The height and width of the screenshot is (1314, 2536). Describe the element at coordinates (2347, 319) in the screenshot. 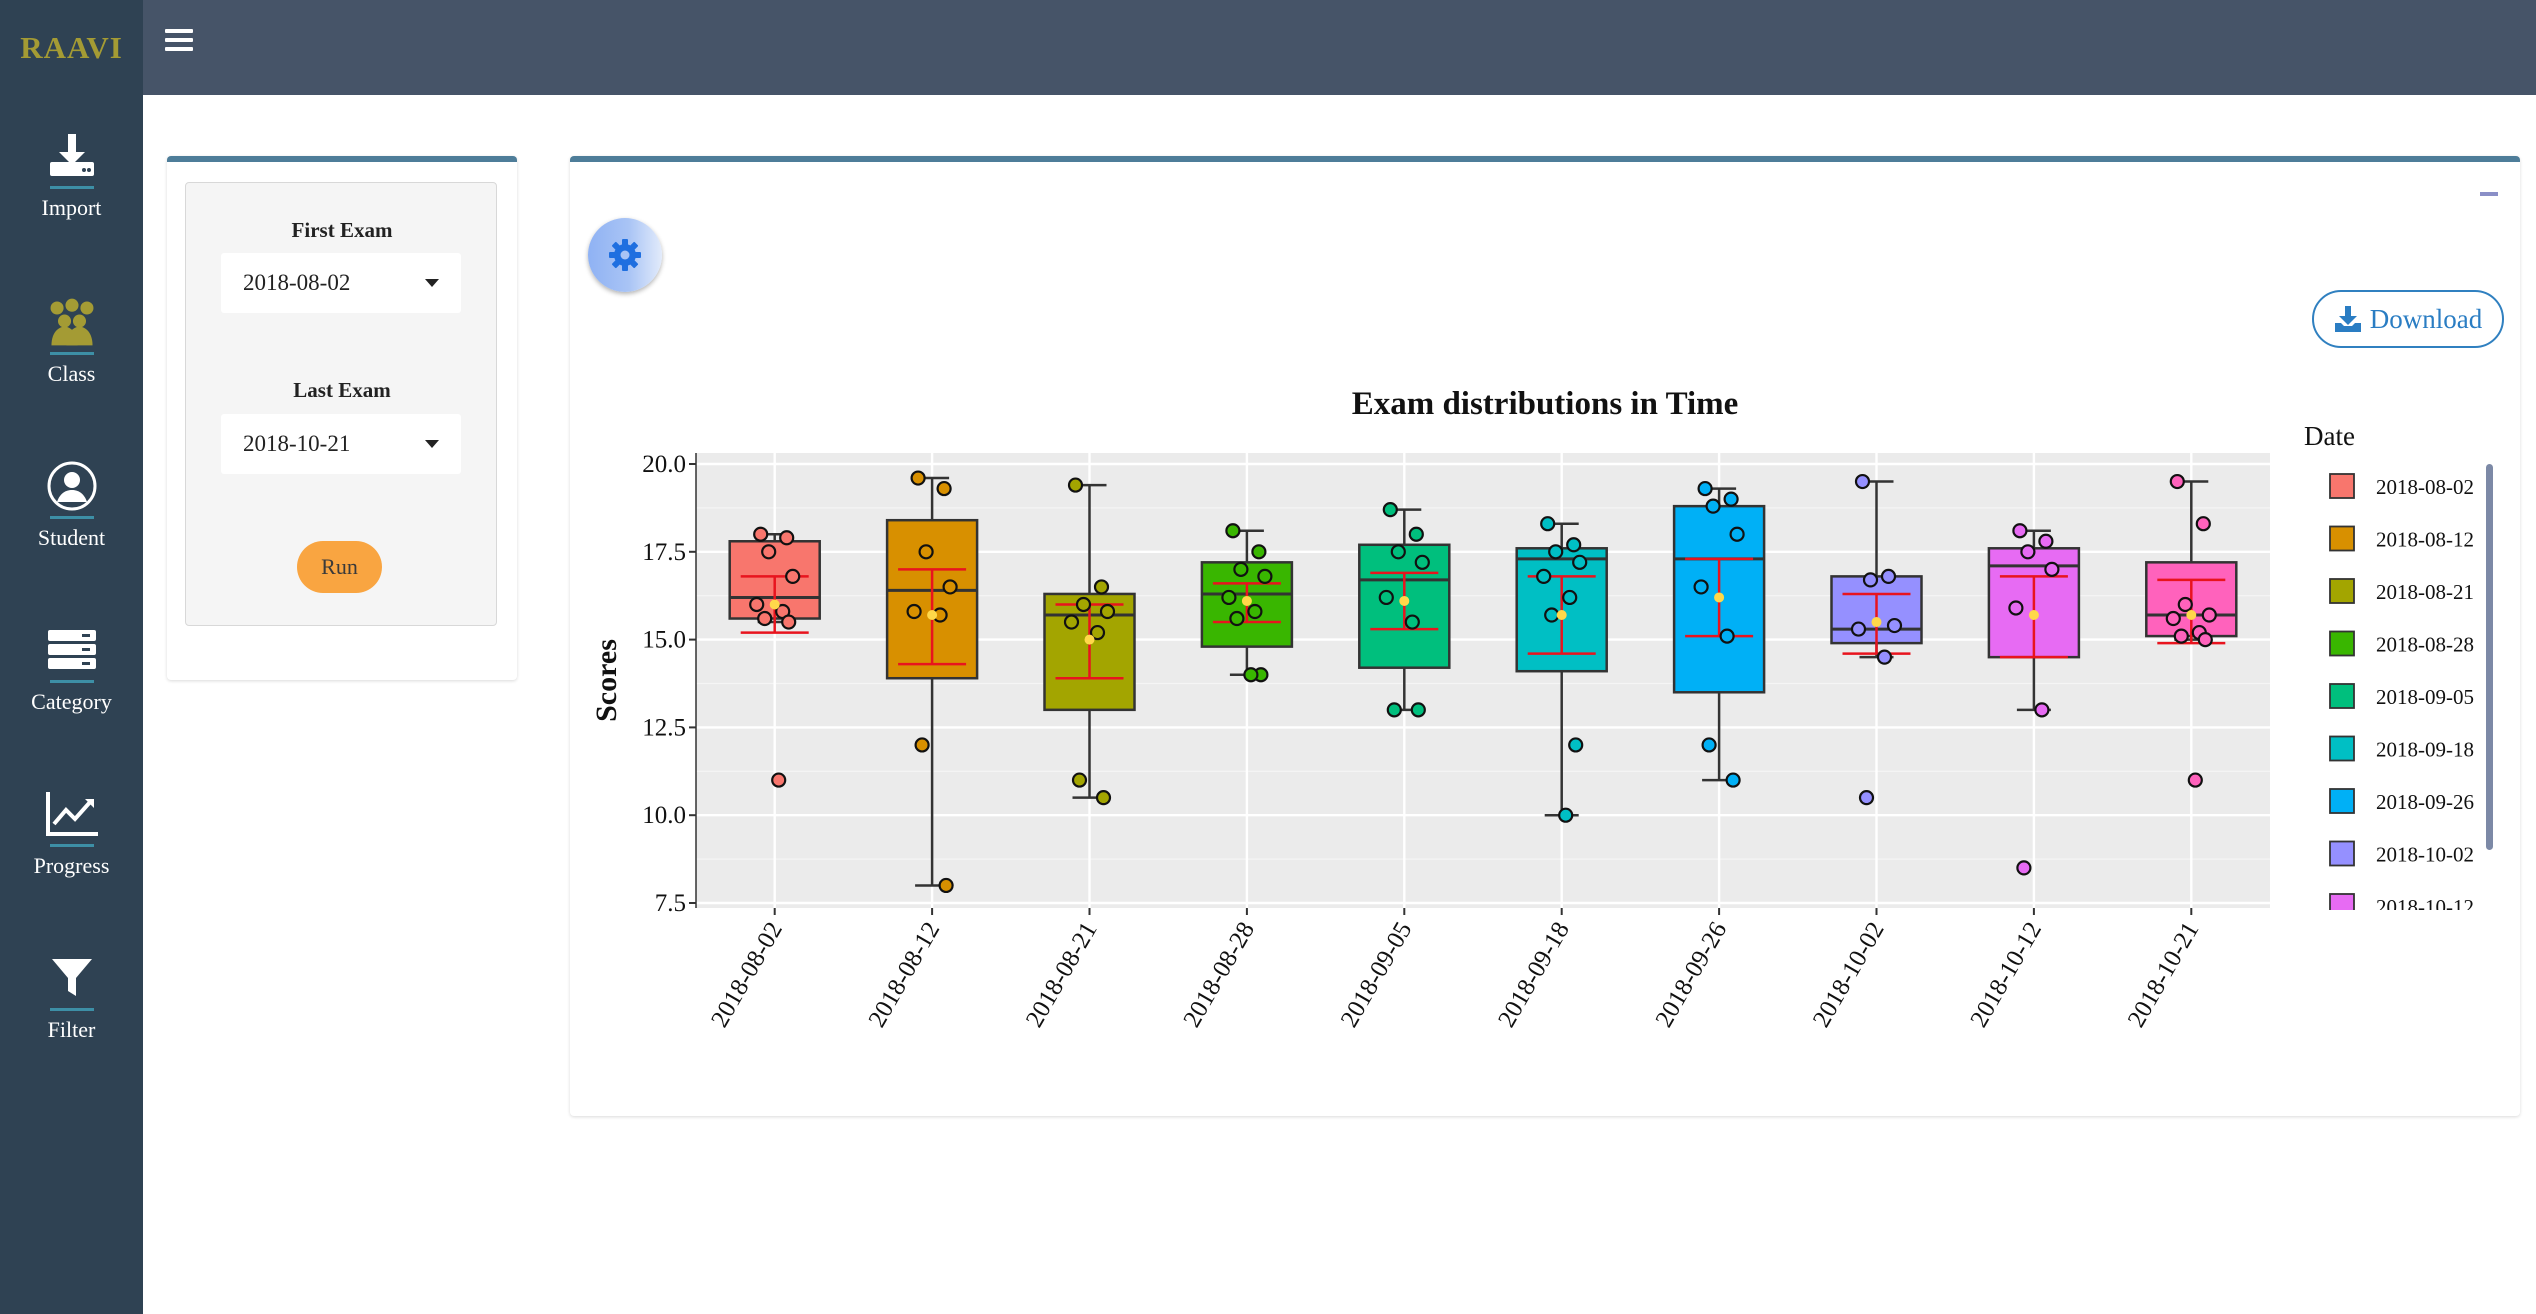

I see `download-icon` at that location.